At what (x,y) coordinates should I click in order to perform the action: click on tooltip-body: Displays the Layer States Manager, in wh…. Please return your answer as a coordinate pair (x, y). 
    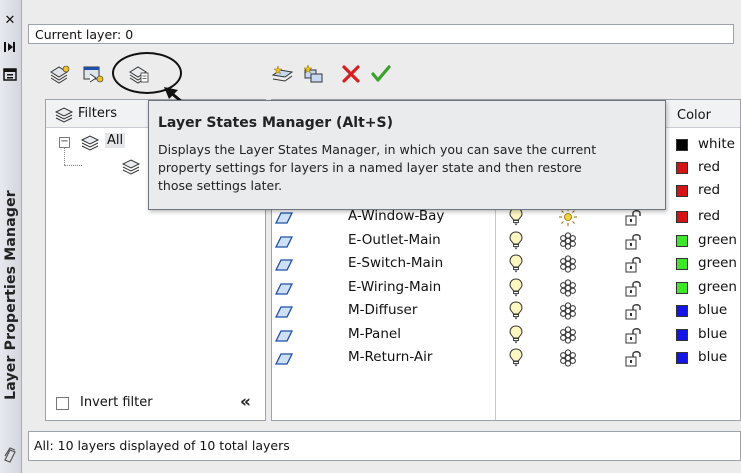
    Looking at the image, I should click on (377, 167).